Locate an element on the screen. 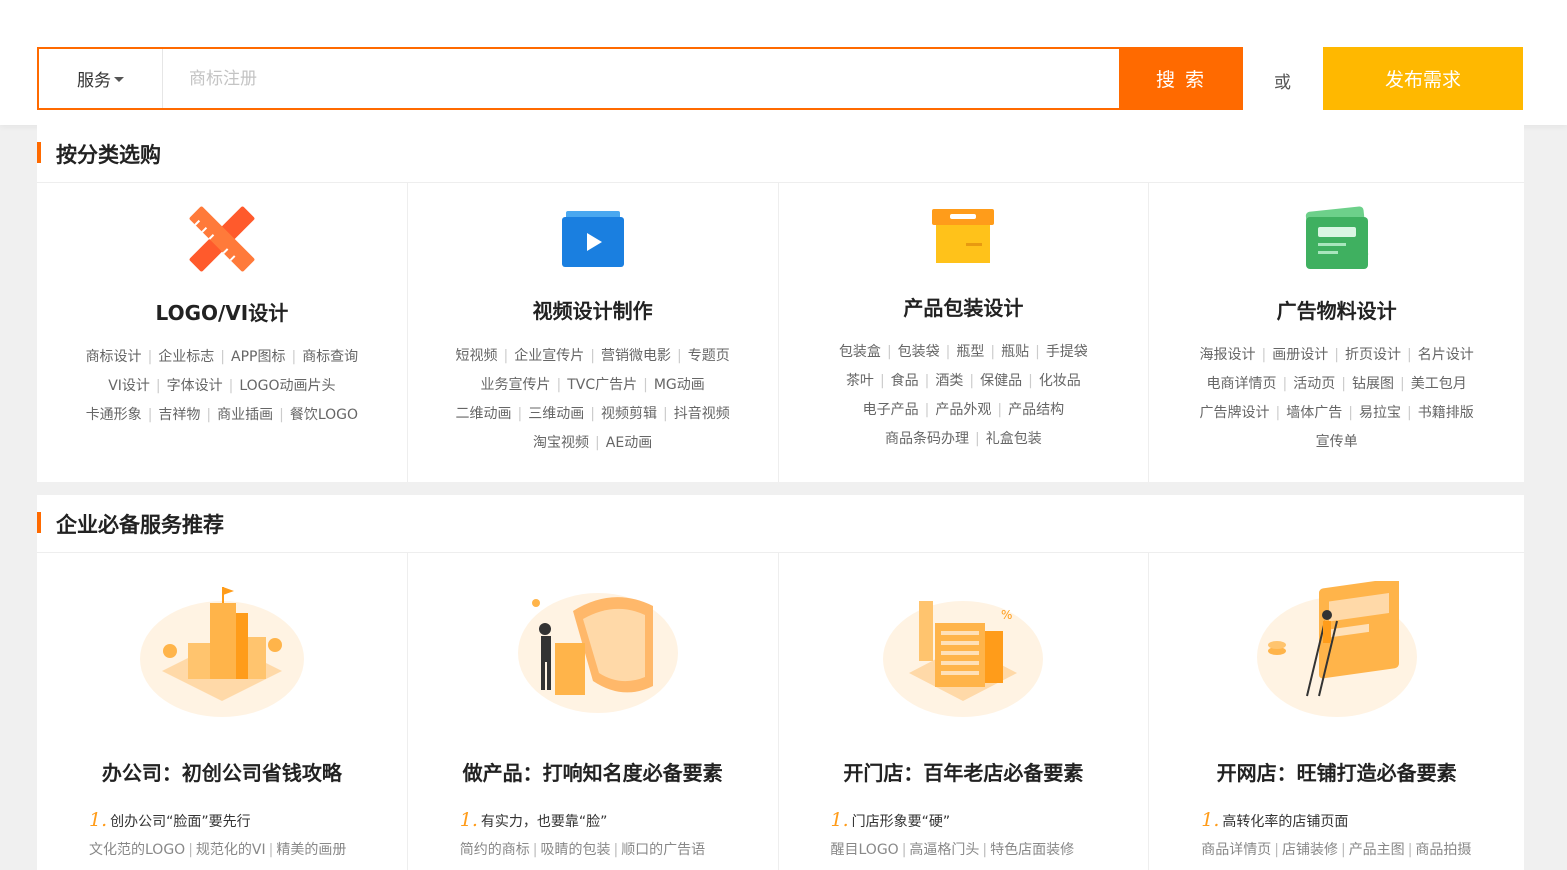 The width and height of the screenshot is (1567, 870). tag-link: 包装盒 is located at coordinates (860, 352).